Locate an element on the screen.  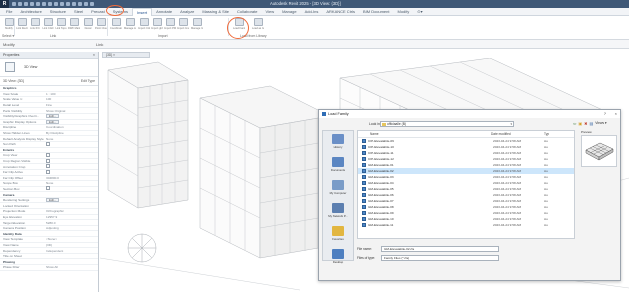
ribbon-tab: View is located at coordinates (269, 12).